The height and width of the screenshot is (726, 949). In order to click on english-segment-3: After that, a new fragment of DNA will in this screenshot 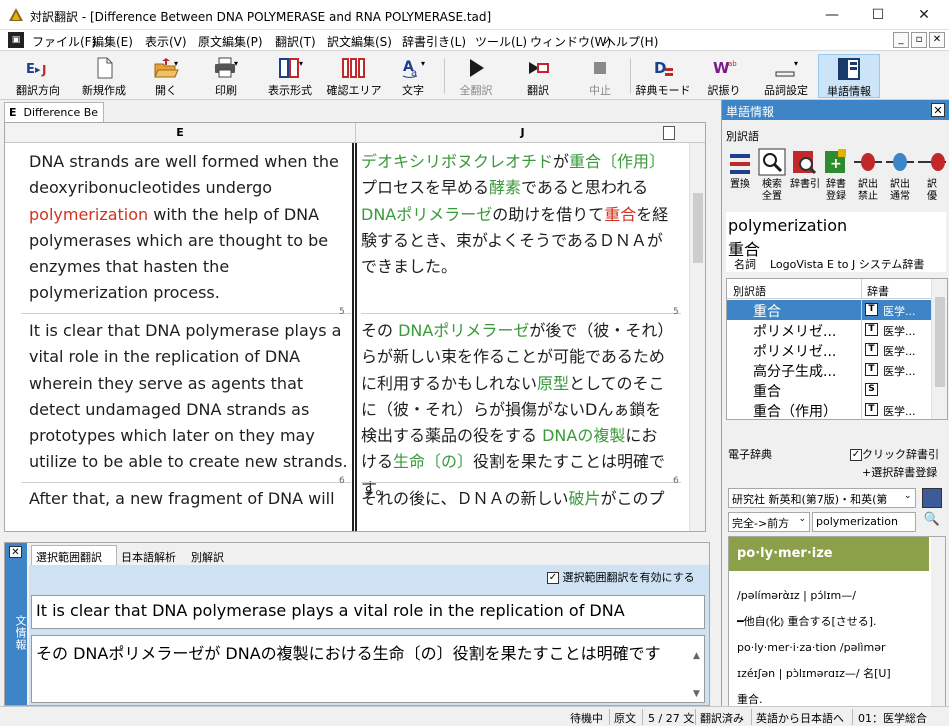, I will do `click(189, 499)`.